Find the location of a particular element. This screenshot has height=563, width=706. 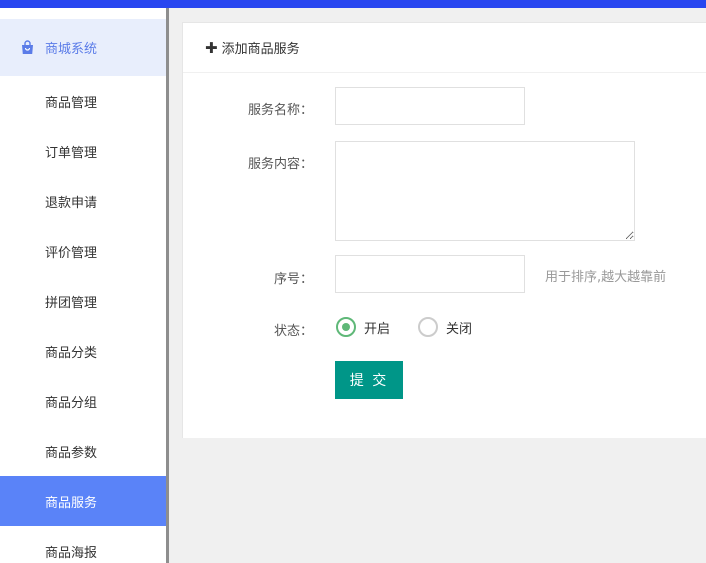

order-label: 序号： is located at coordinates (293, 279).